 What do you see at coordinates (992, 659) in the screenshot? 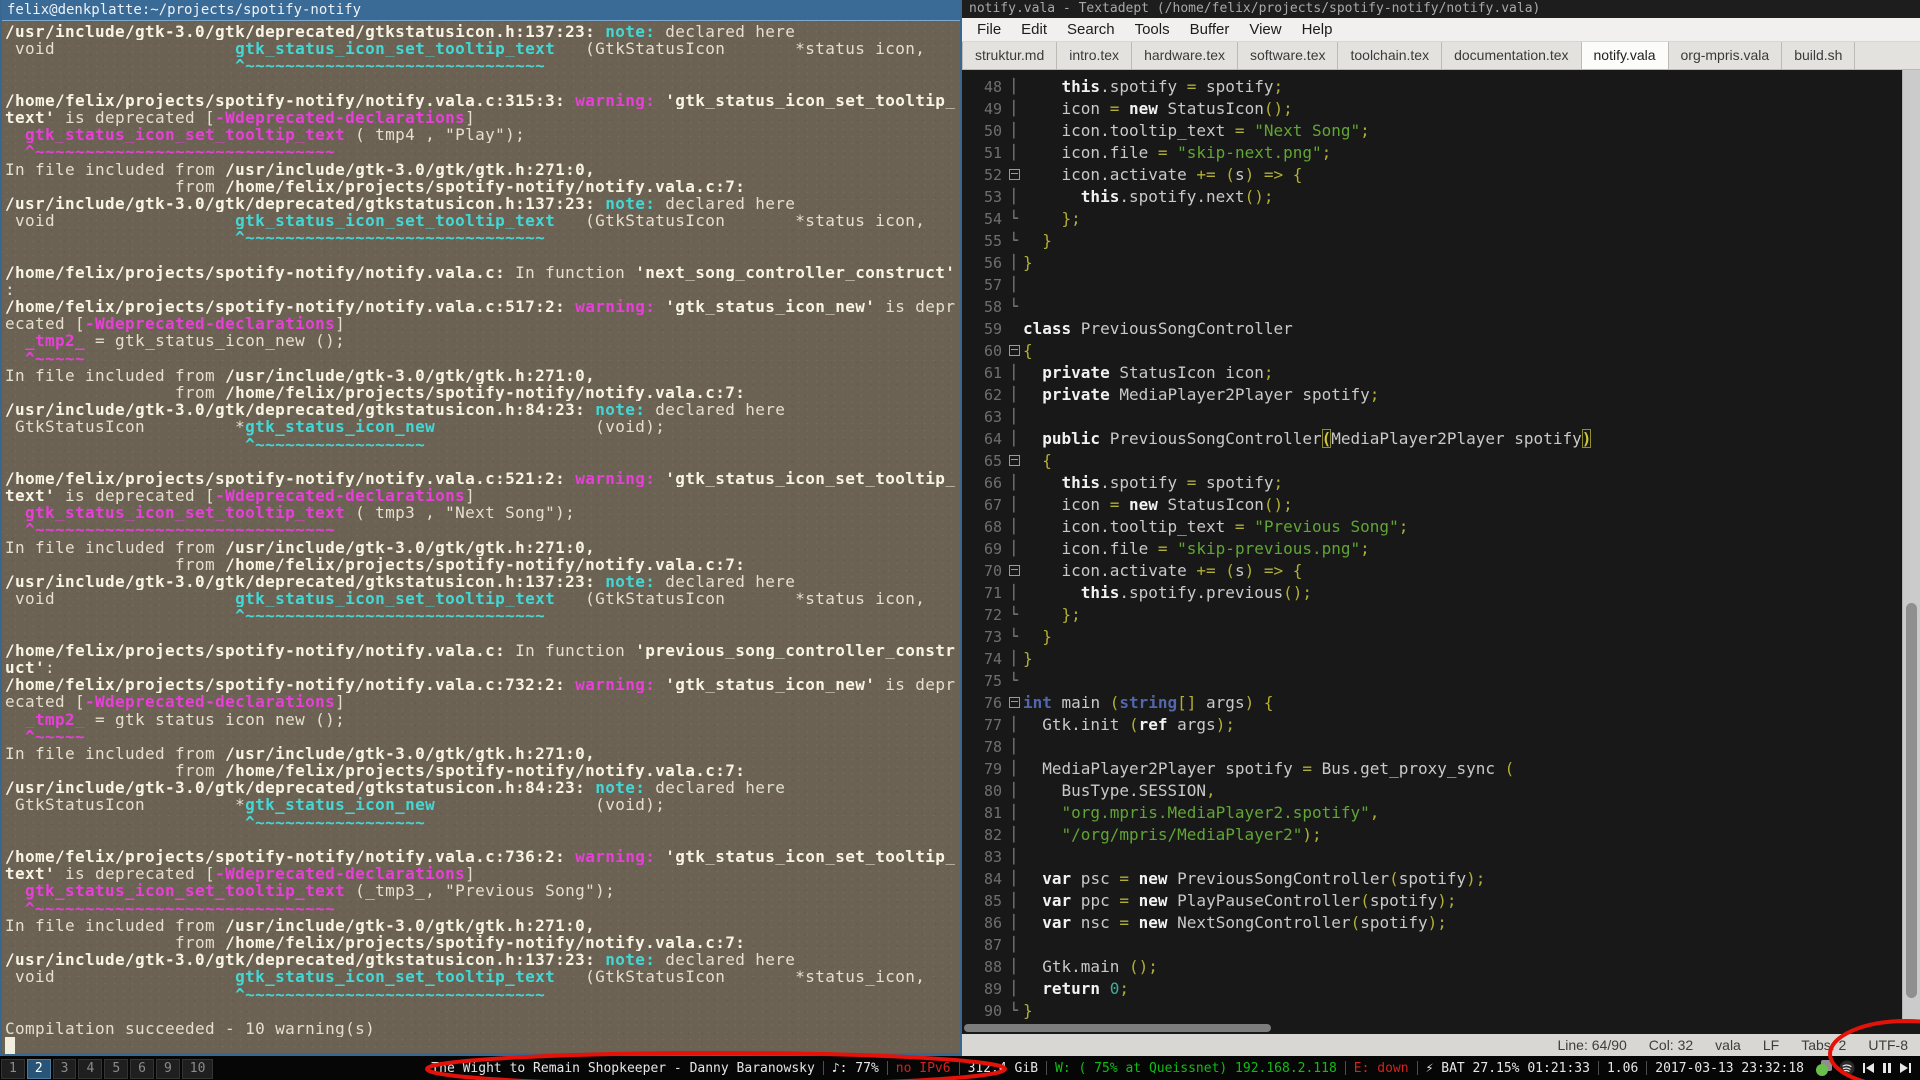
I see `line-number: 74` at bounding box center [992, 659].